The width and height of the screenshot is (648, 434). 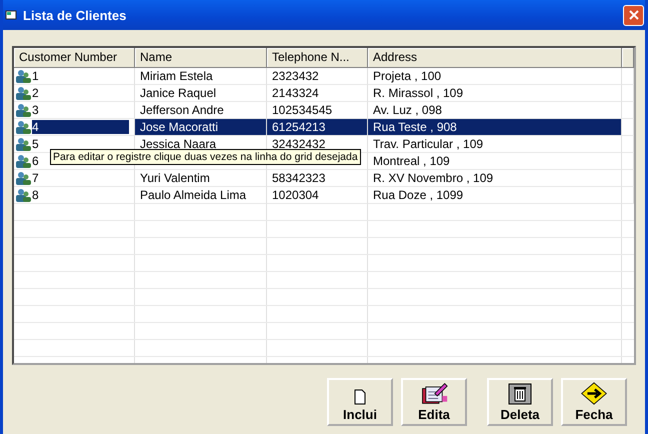 I want to click on close-button, so click(x=633, y=15).